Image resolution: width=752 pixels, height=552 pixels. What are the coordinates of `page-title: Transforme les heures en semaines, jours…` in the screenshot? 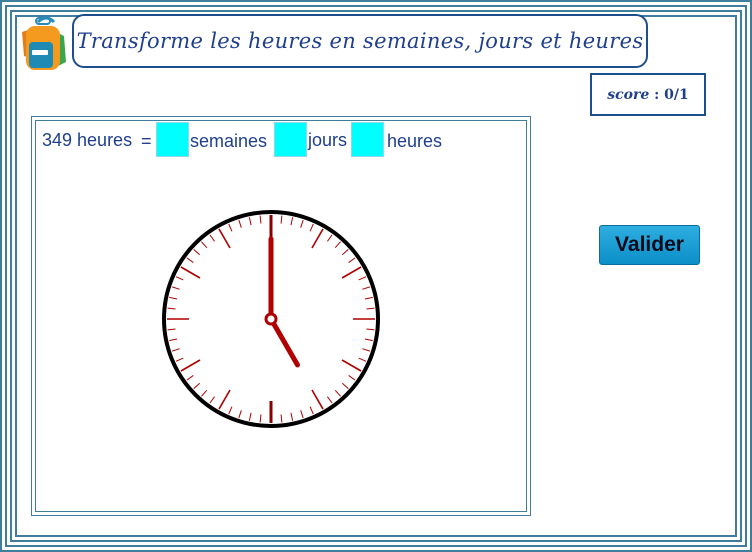 It's located at (360, 41).